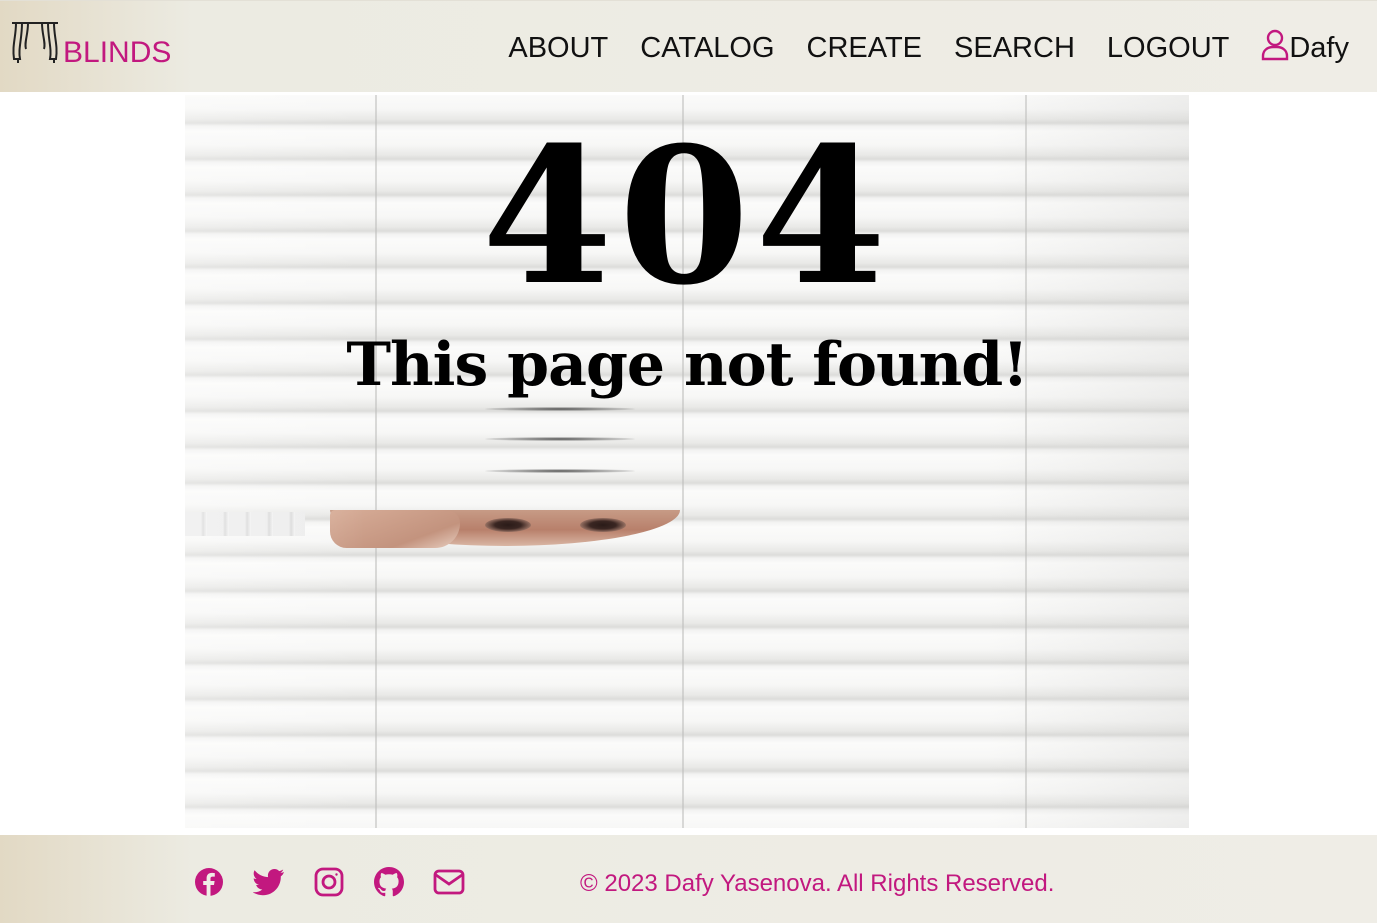 This screenshot has height=923, width=1377. Describe the element at coordinates (707, 48) in the screenshot. I see `nav-catalog: CATALOG` at that location.